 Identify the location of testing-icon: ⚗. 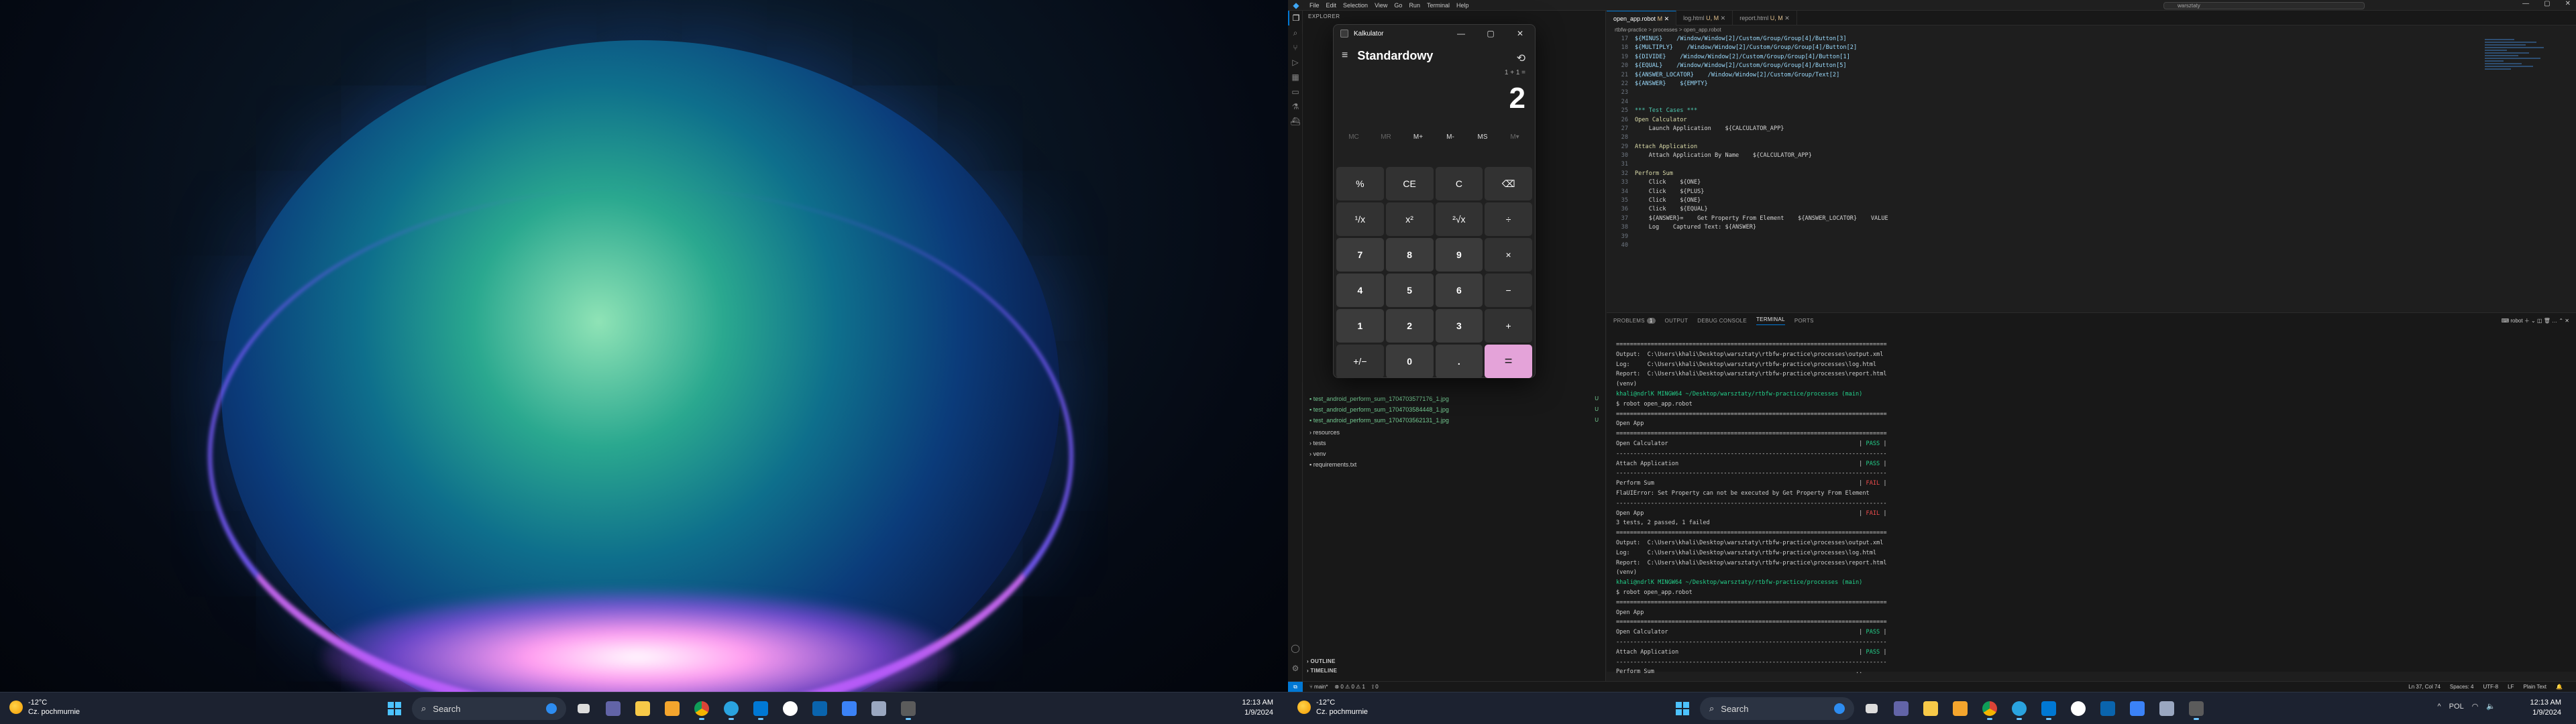
(1295, 106).